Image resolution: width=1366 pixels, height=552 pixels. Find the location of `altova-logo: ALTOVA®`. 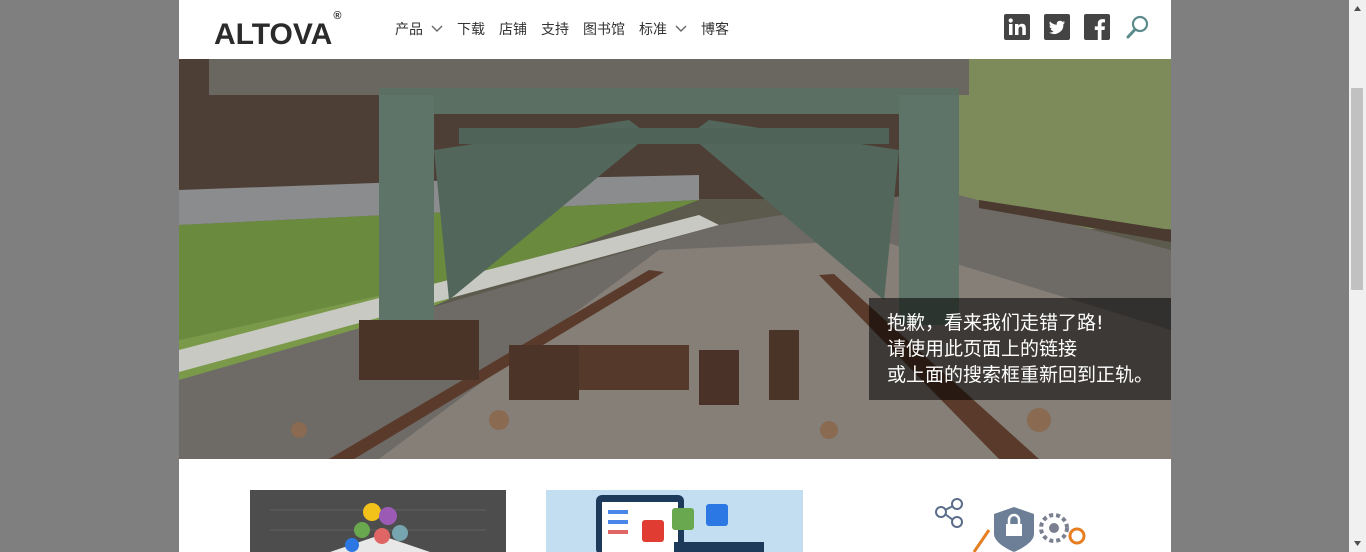

altova-logo: ALTOVA® is located at coordinates (277, 30).